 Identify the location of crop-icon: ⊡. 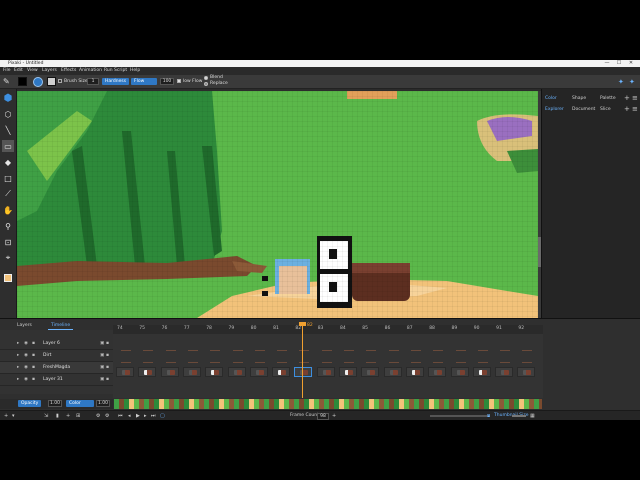
(8, 242).